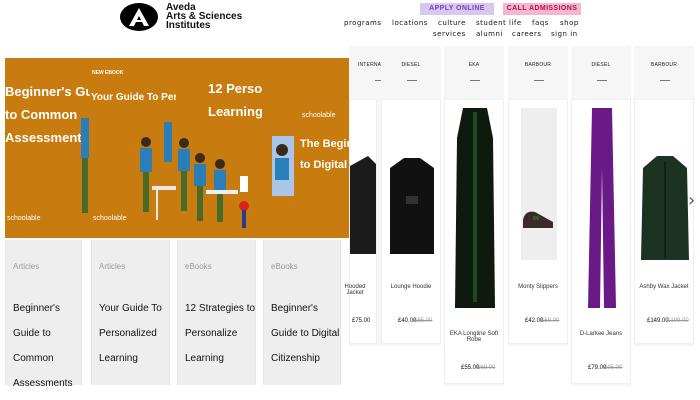  I want to click on product-name: Ashby Wax Jacket, so click(664, 287).